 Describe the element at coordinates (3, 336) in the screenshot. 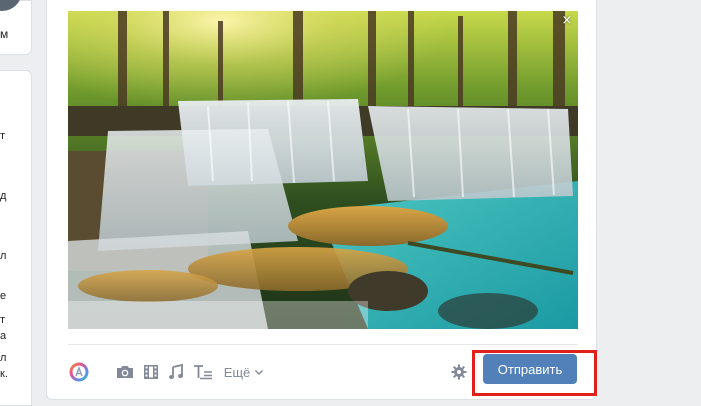

I see `text-fragment: а` at that location.